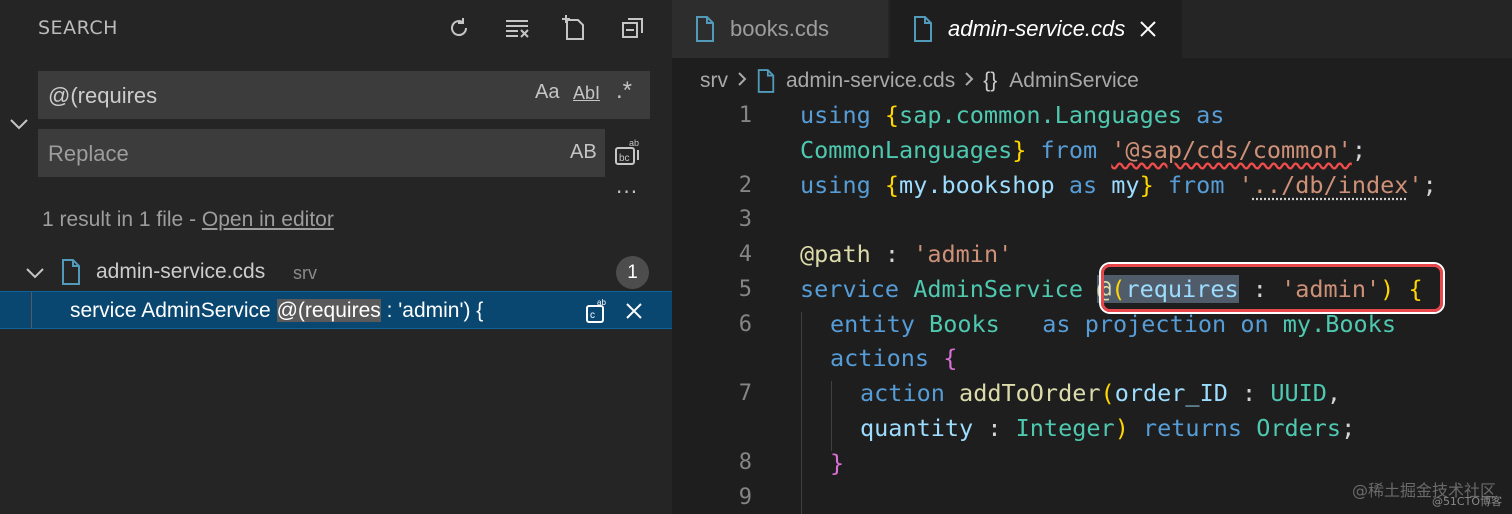 Image resolution: width=1512 pixels, height=514 pixels. What do you see at coordinates (344, 95) in the screenshot?
I see `search-input: @(requires Aa AbI .*` at bounding box center [344, 95].